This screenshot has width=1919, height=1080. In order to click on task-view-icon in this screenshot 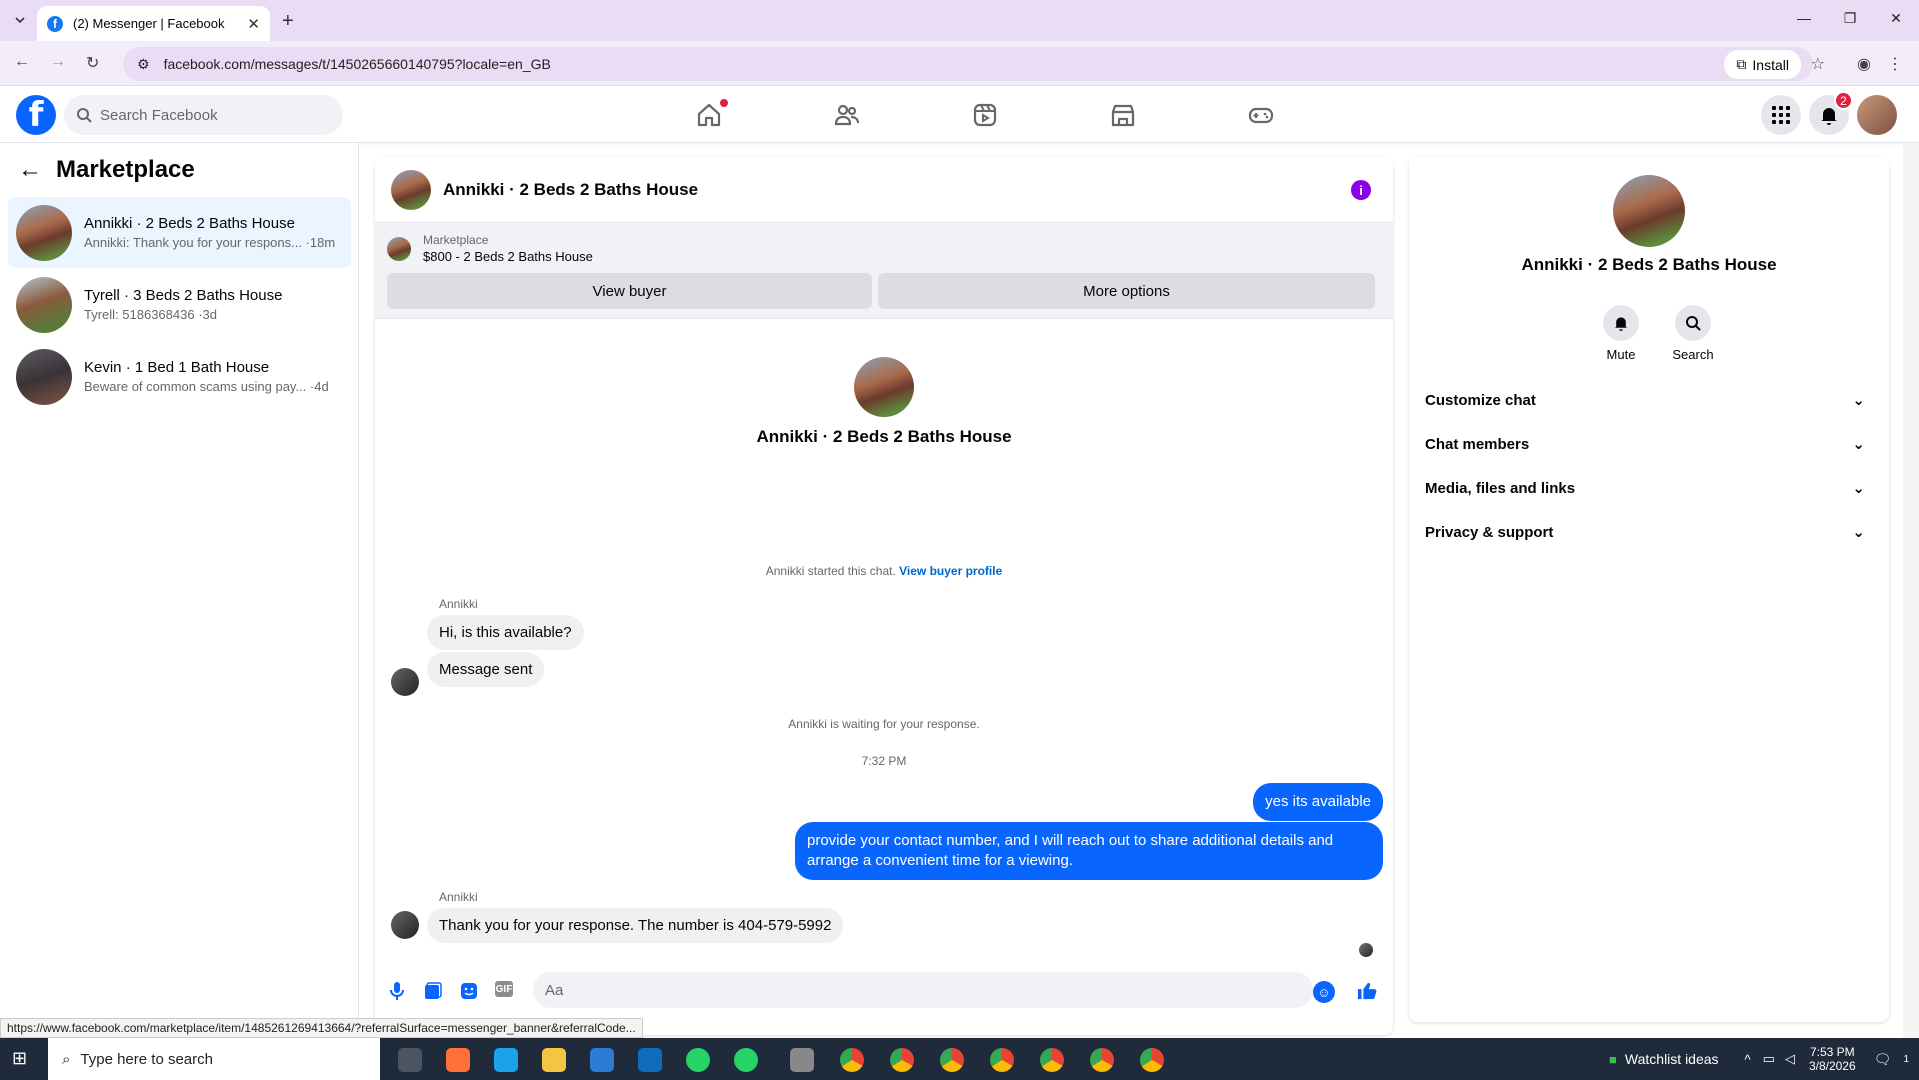, I will do `click(410, 1060)`.